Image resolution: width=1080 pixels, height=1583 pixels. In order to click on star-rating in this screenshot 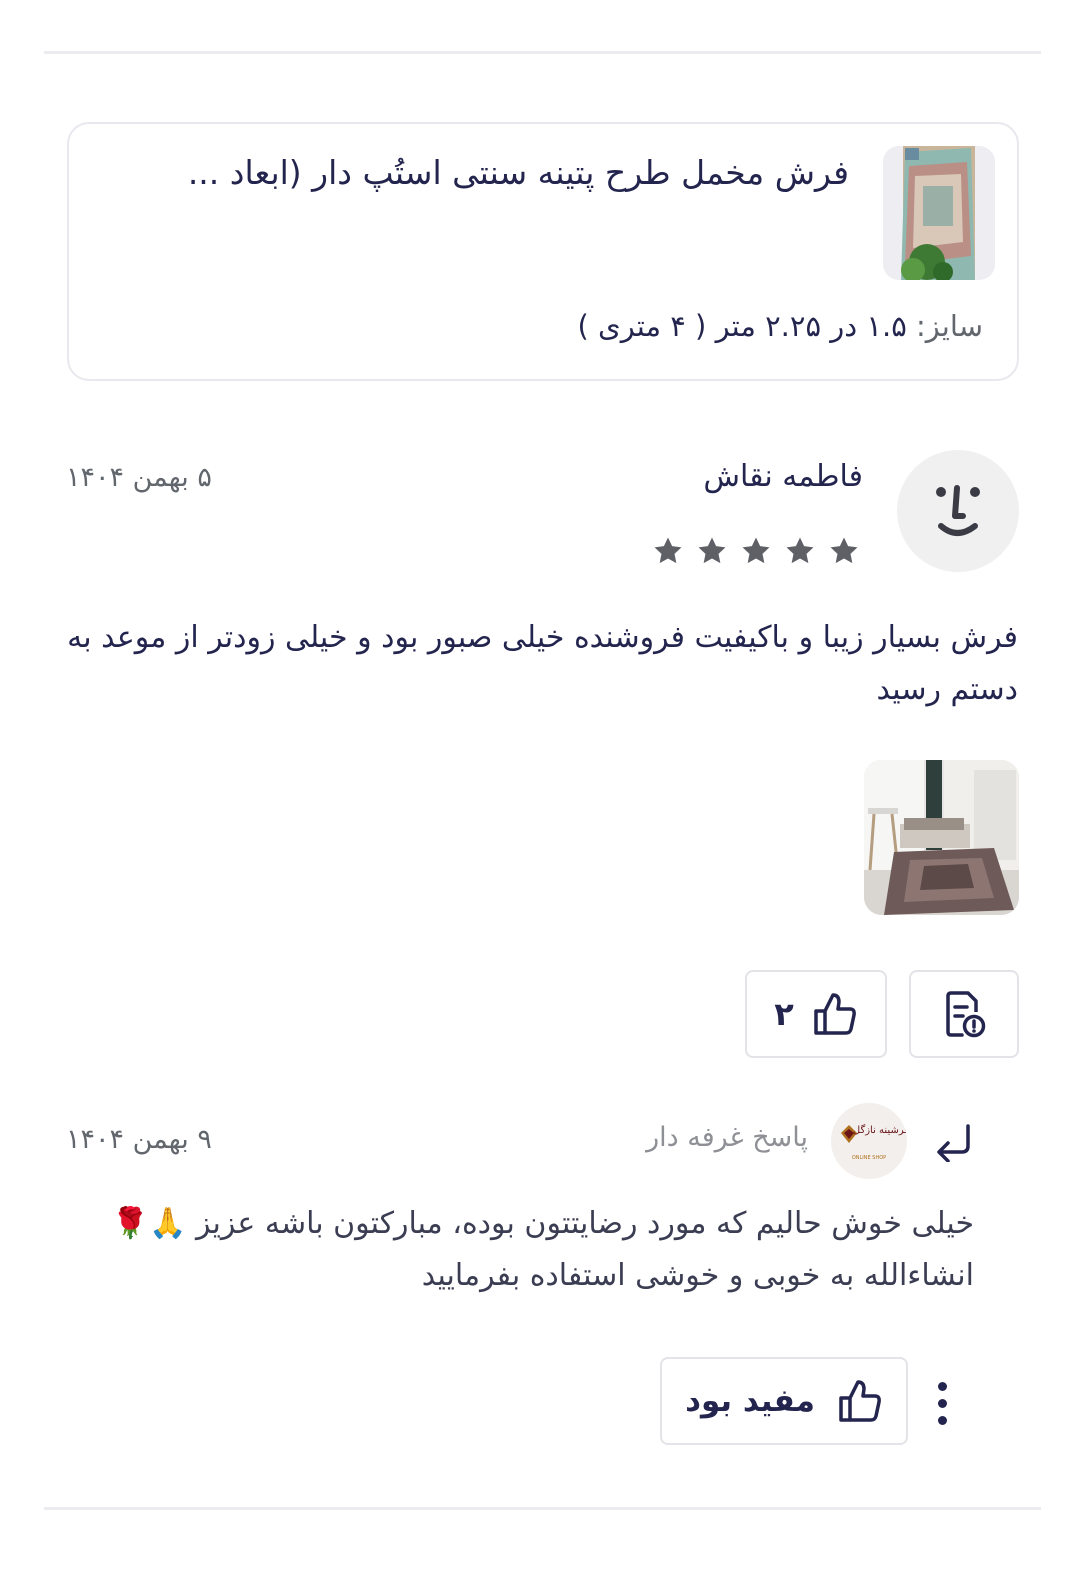, I will do `click(756, 551)`.